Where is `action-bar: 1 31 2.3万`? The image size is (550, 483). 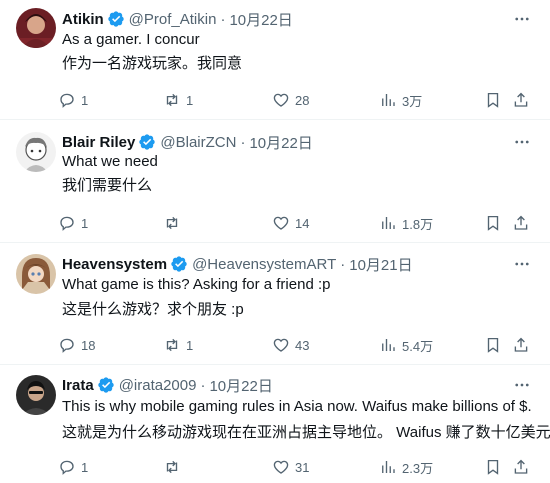
action-bar: 1 31 2.3万 is located at coordinates (297, 467).